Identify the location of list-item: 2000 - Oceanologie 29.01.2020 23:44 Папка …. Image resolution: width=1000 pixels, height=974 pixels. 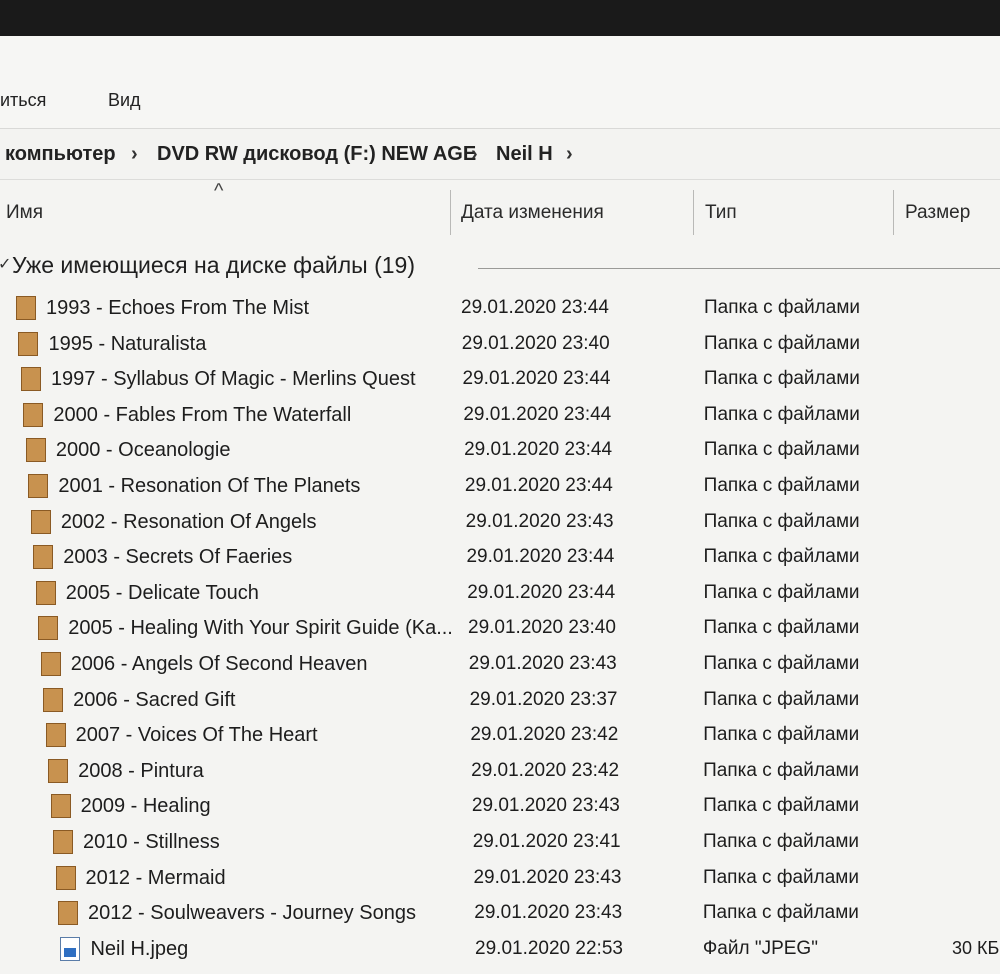
(500, 451).